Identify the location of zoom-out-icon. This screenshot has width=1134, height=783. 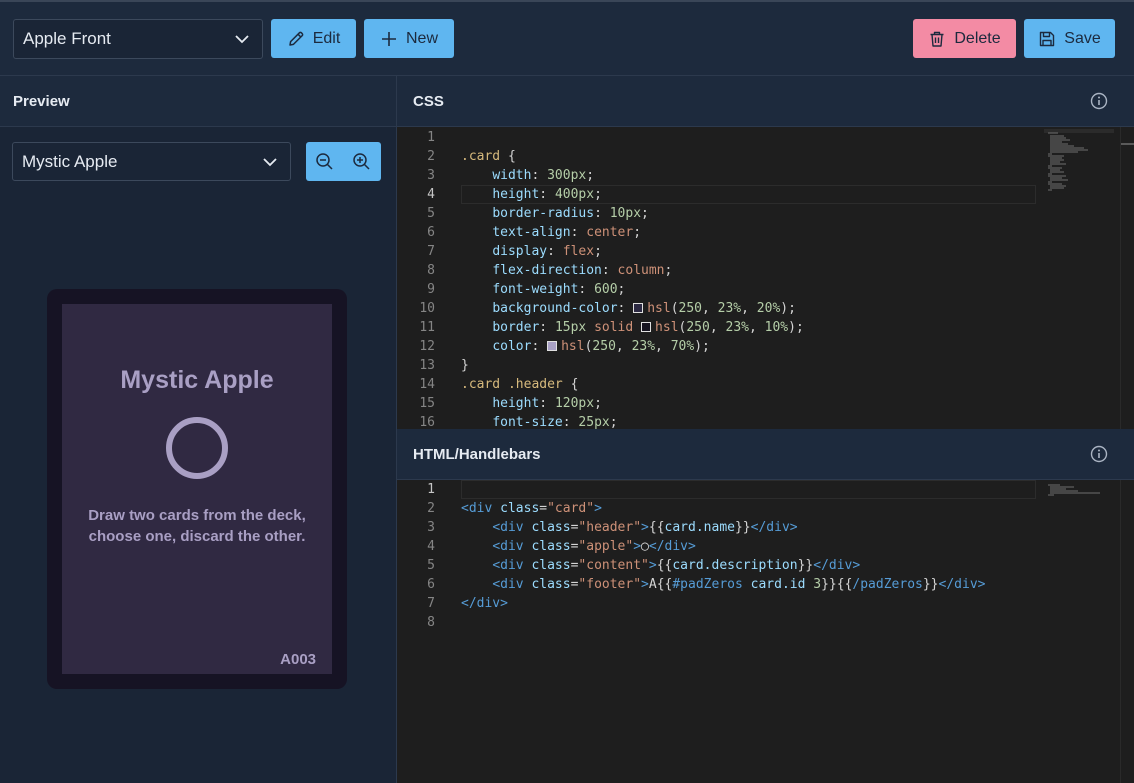
(324, 161).